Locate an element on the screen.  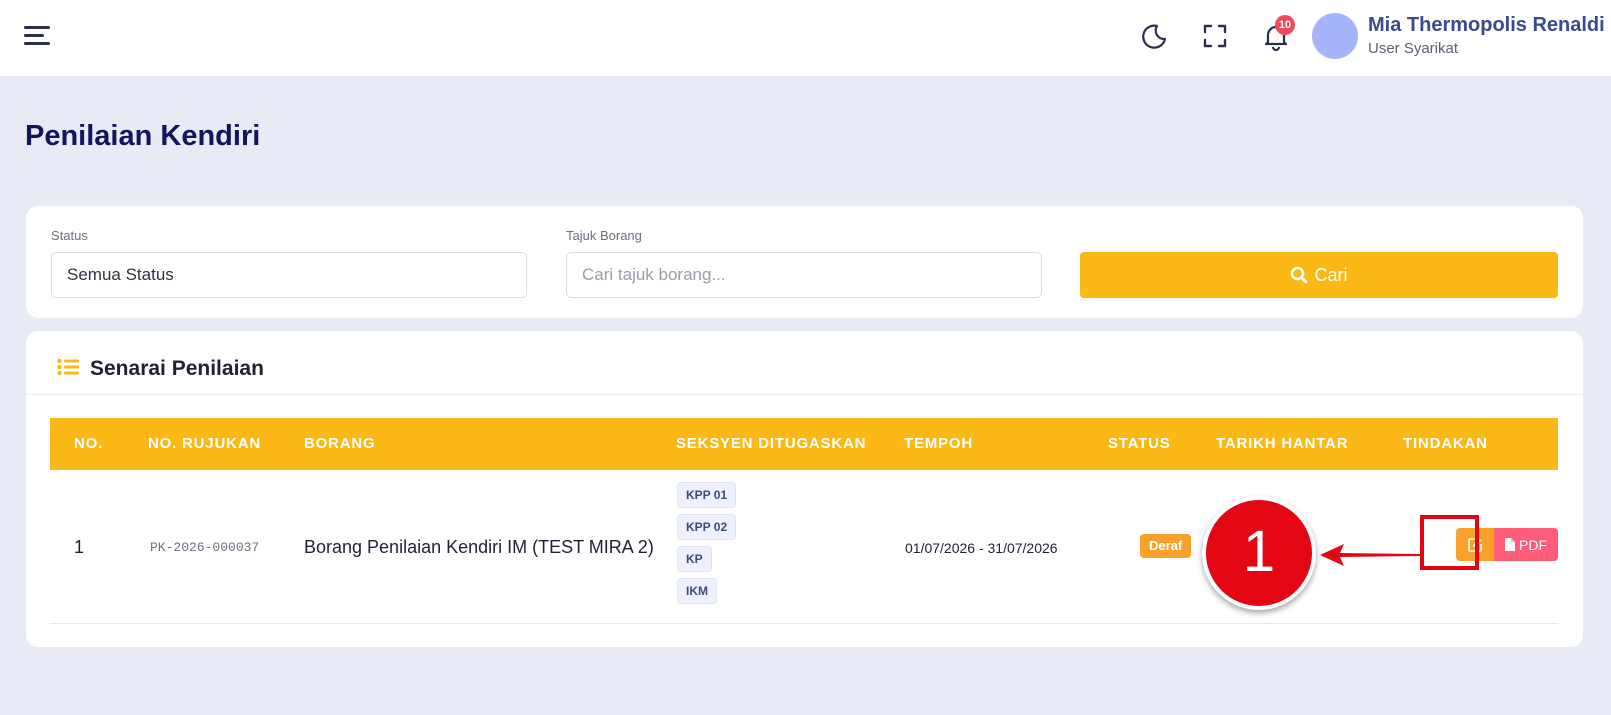
top-navbar: 10 Mia Thermopolis Renaldi User Syarikat is located at coordinates (805, 38).